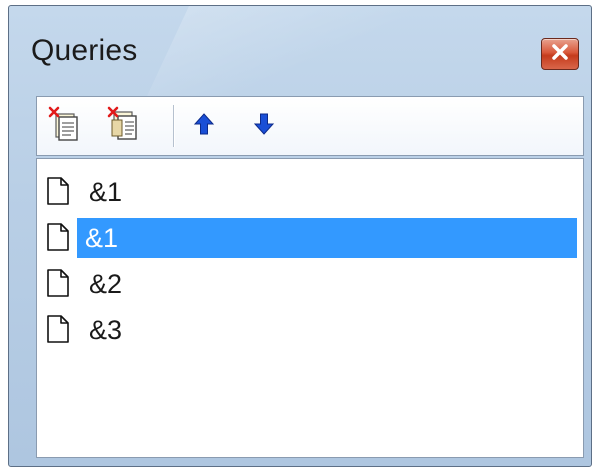  What do you see at coordinates (311, 282) in the screenshot?
I see `list-item: &2` at bounding box center [311, 282].